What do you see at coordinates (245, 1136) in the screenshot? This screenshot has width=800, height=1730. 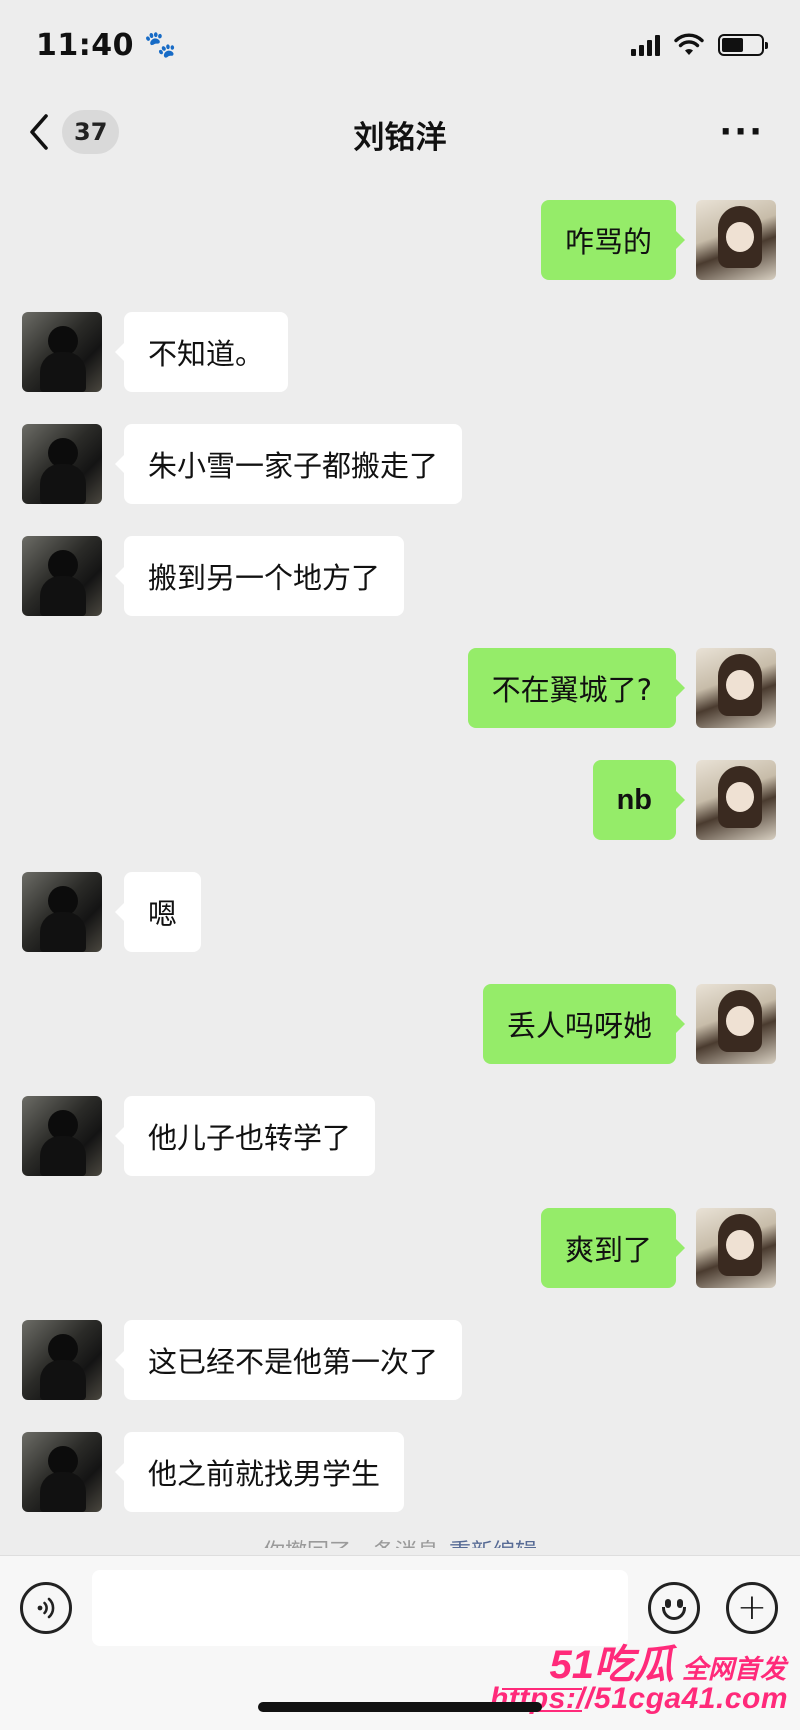 I see `incoming-message-bubble: 他儿子也转学了` at bounding box center [245, 1136].